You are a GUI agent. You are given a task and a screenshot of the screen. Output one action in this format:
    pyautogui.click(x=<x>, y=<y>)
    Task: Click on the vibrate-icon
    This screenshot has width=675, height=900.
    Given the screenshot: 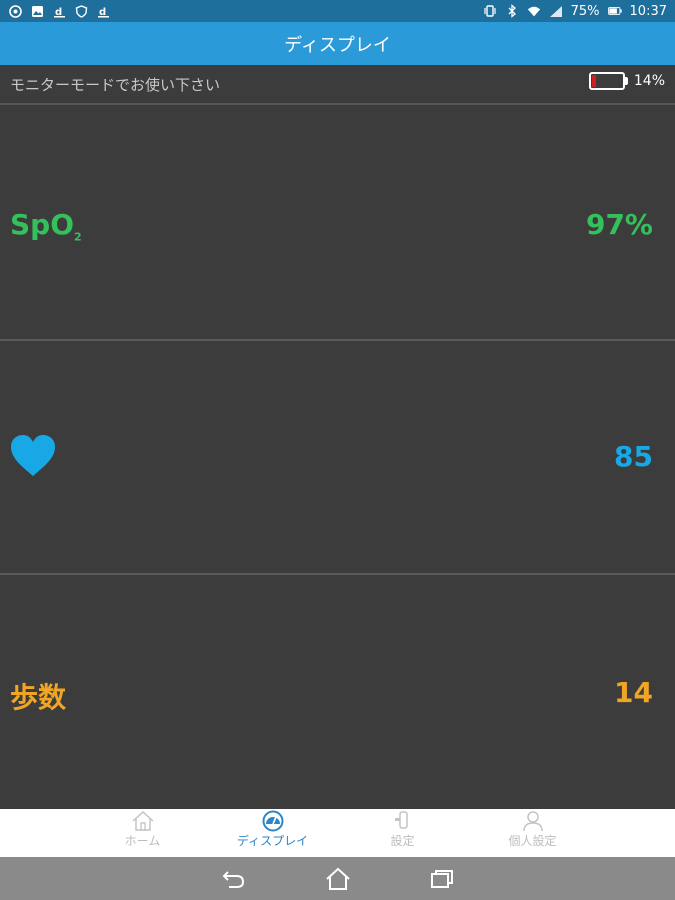 What is the action you would take?
    pyautogui.click(x=490, y=11)
    